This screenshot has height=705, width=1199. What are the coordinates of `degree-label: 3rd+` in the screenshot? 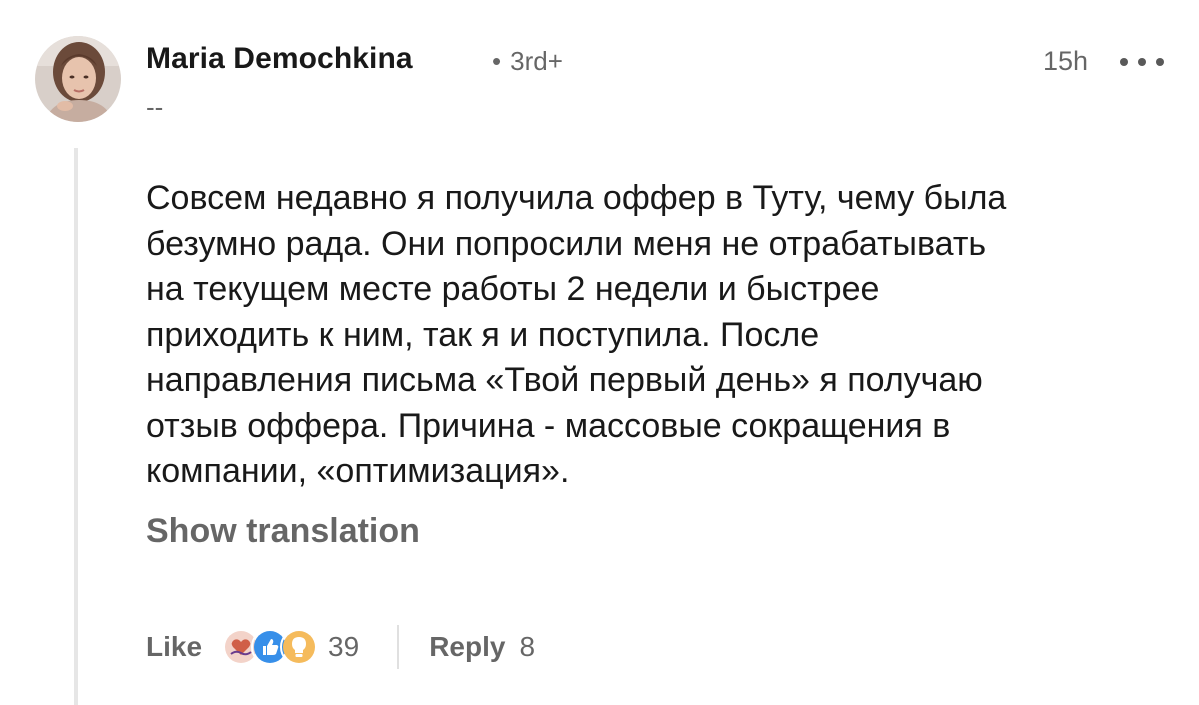 It's located at (536, 61).